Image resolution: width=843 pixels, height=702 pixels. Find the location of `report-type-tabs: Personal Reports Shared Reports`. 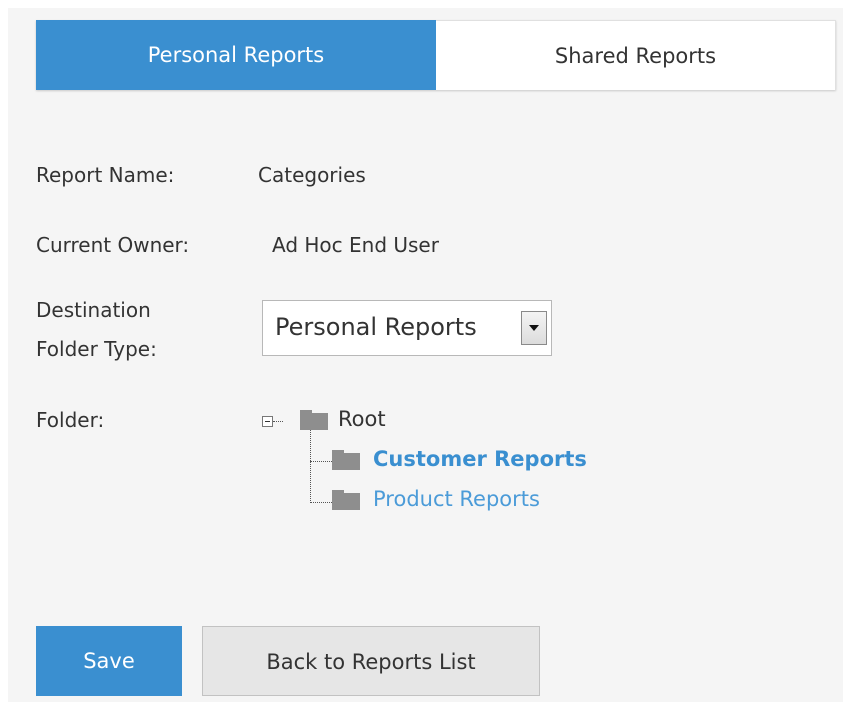

report-type-tabs: Personal Reports Shared Reports is located at coordinates (436, 55).